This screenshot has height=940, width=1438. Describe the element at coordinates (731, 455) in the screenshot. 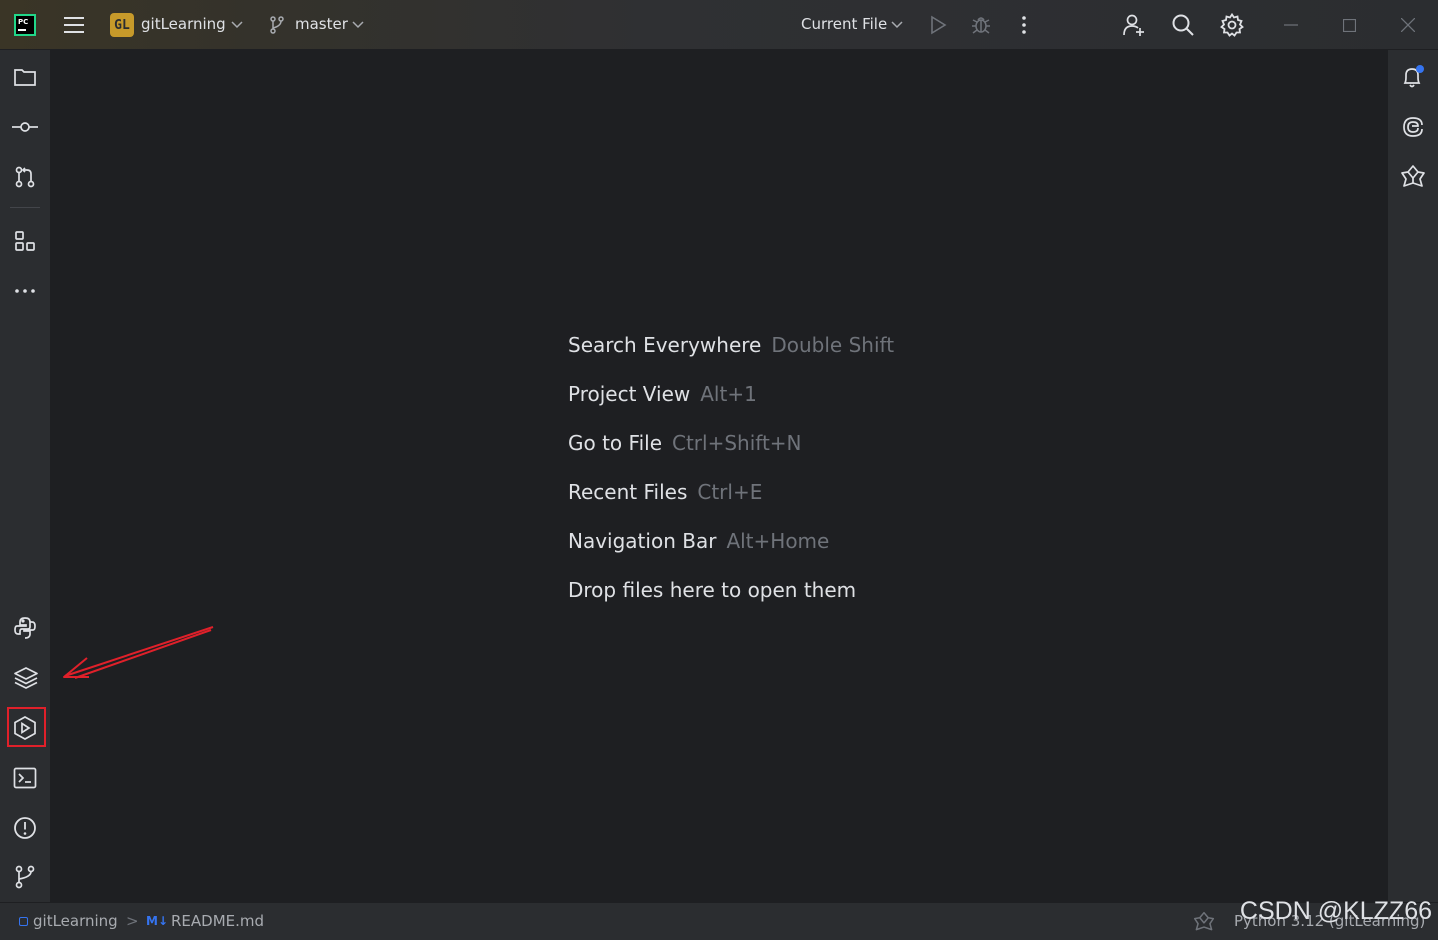

I see `hint-go-to-file: Go to File Ctrl+Shift+N` at that location.